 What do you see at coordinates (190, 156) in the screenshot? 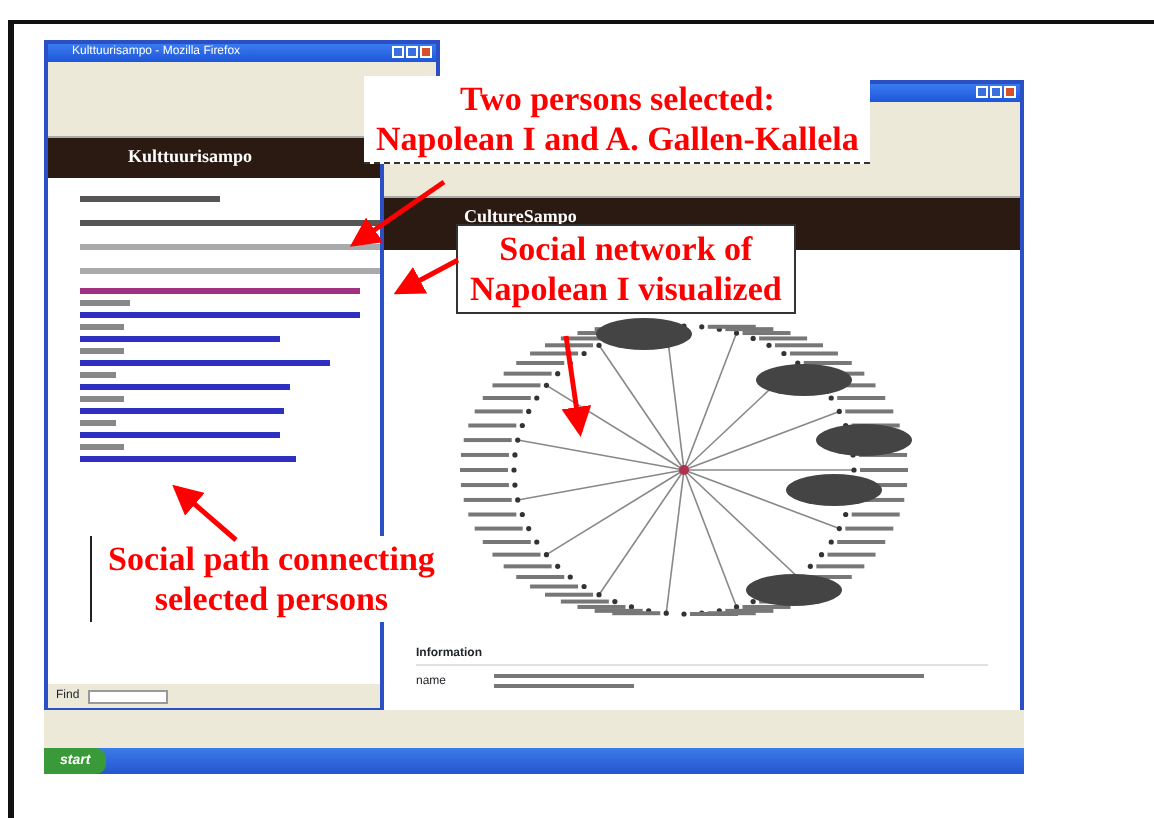
I see `site-title: Kulttuurisampo` at bounding box center [190, 156].